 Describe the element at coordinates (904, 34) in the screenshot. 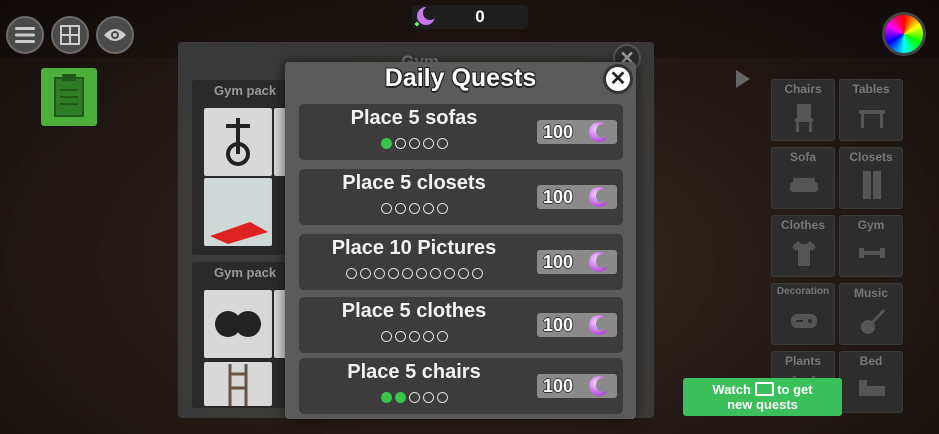

I see `color-wheel-icon` at that location.